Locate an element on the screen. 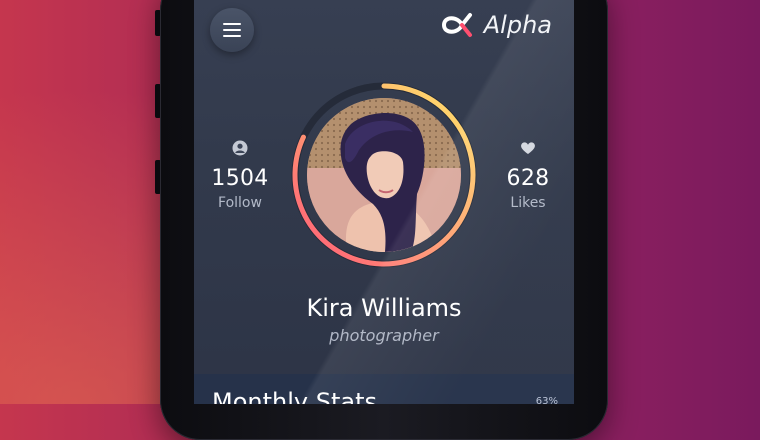  hamburger-icon is located at coordinates (232, 30).